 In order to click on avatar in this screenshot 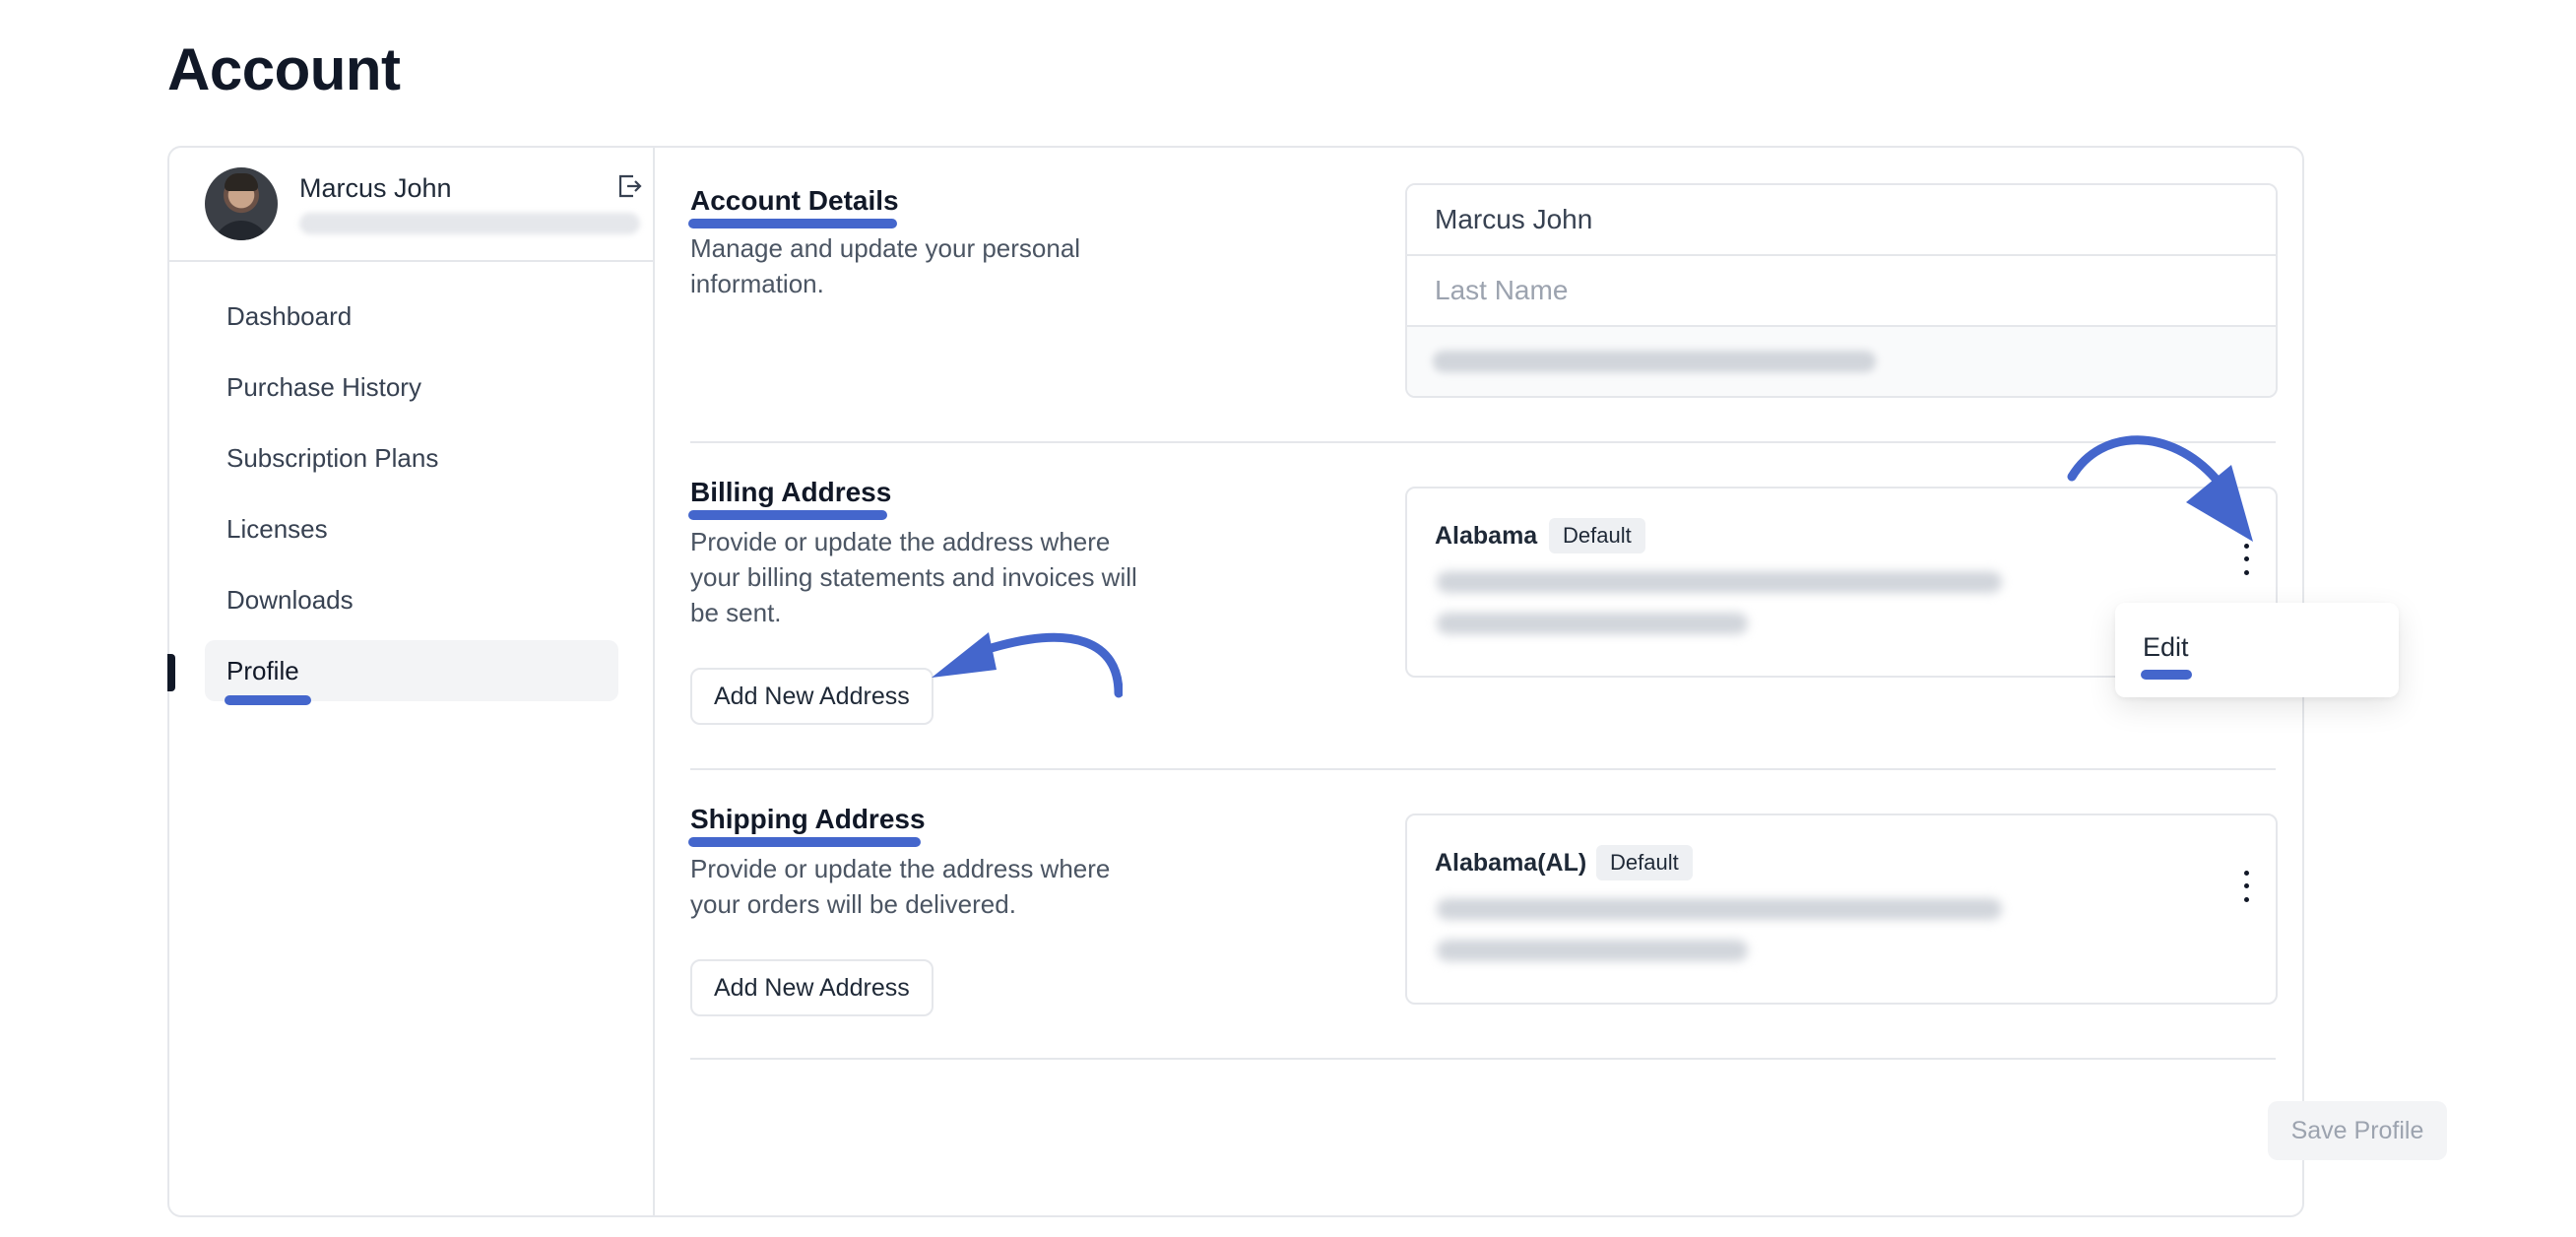, I will do `click(241, 204)`.